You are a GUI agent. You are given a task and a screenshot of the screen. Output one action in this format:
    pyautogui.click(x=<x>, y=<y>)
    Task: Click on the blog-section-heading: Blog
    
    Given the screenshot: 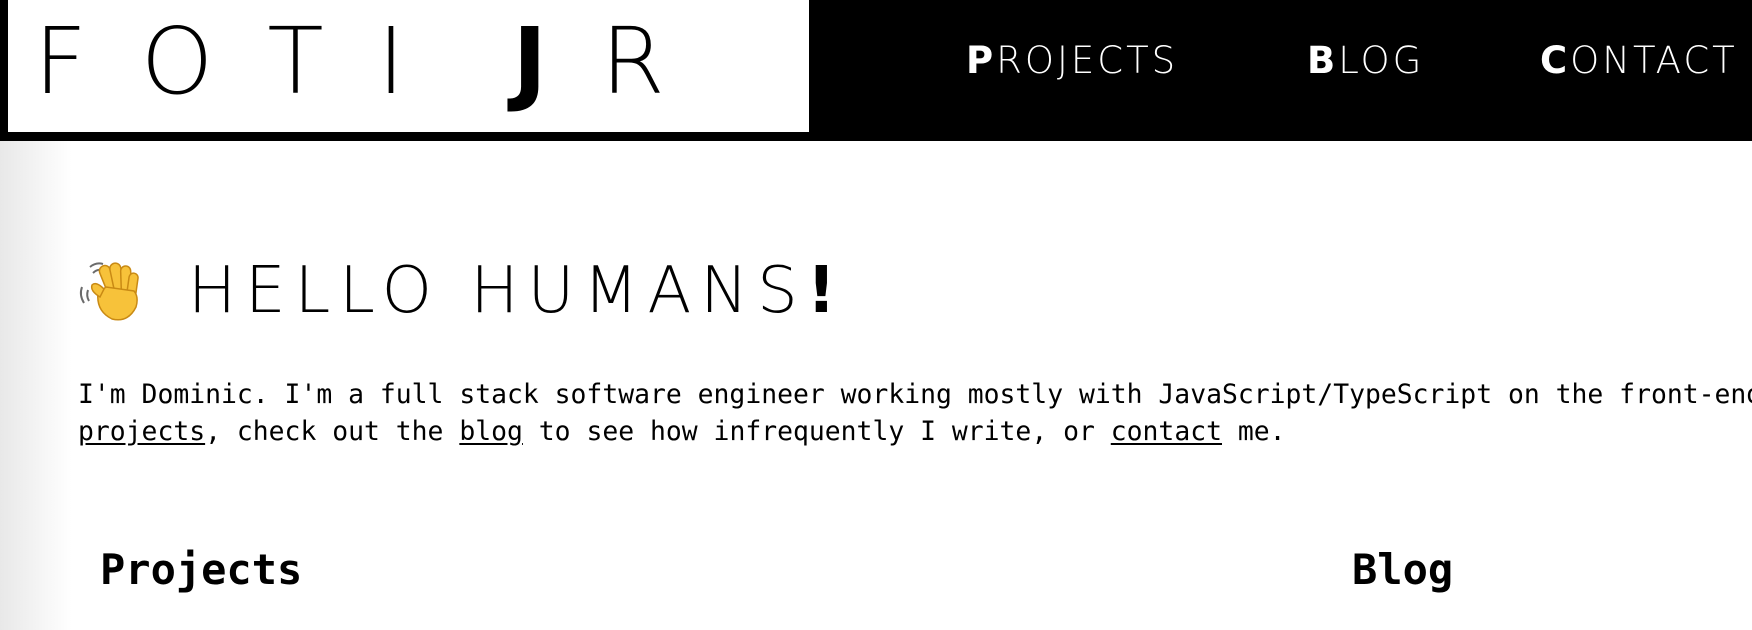 What is the action you would take?
    pyautogui.click(x=1403, y=569)
    